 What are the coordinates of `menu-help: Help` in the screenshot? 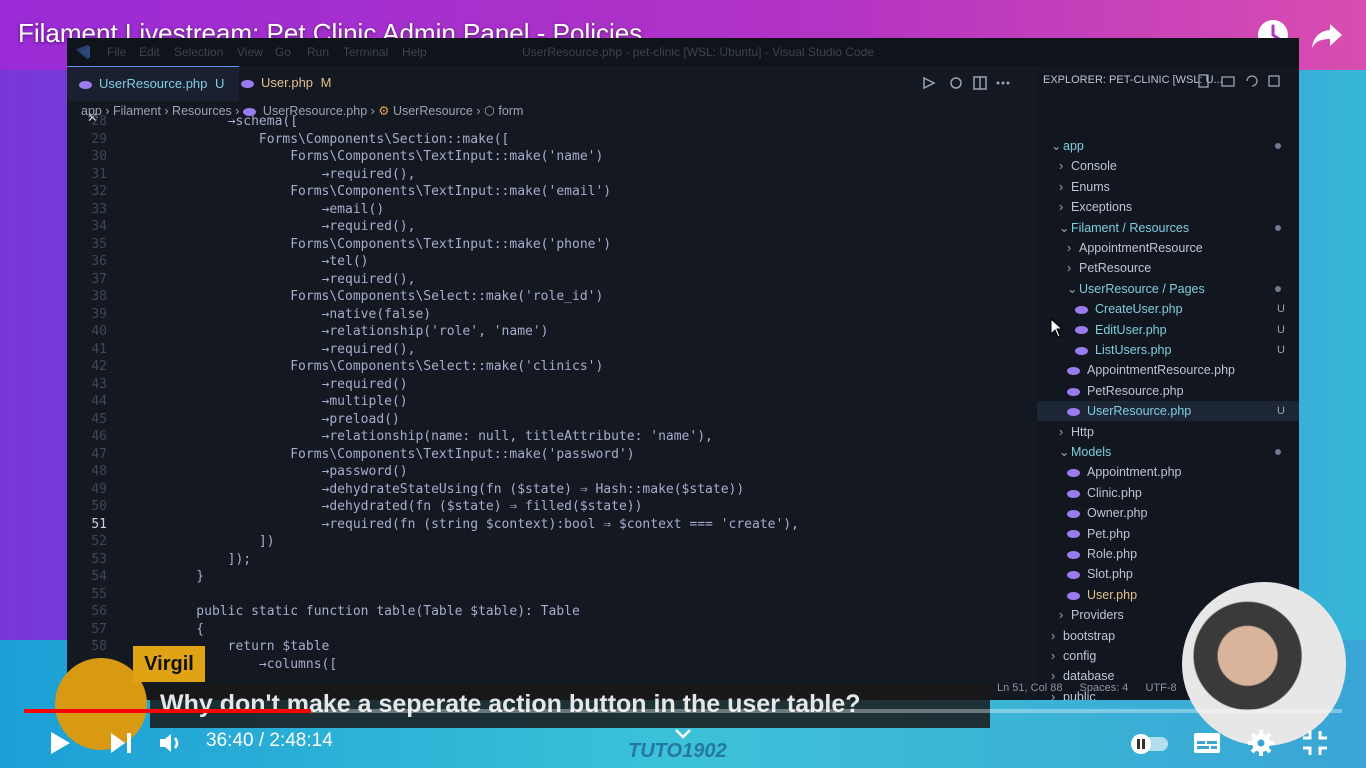 It's located at (414, 52).